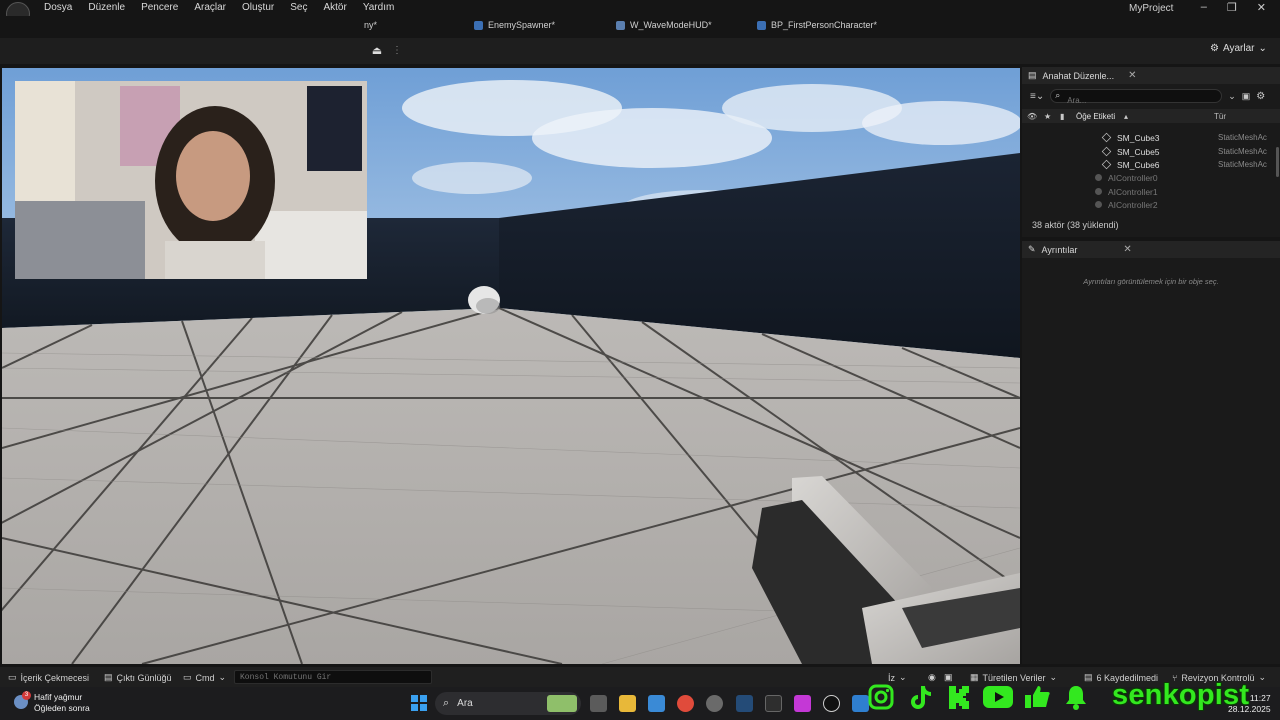 The image size is (1280, 720). I want to click on tab-level: ny*, so click(370, 25).